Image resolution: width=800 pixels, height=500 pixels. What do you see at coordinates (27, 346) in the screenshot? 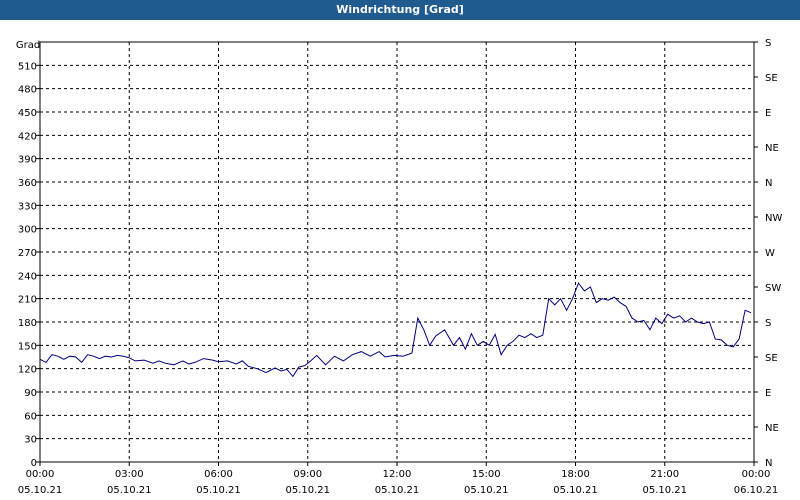
I see `left-tick-label: 150` at bounding box center [27, 346].